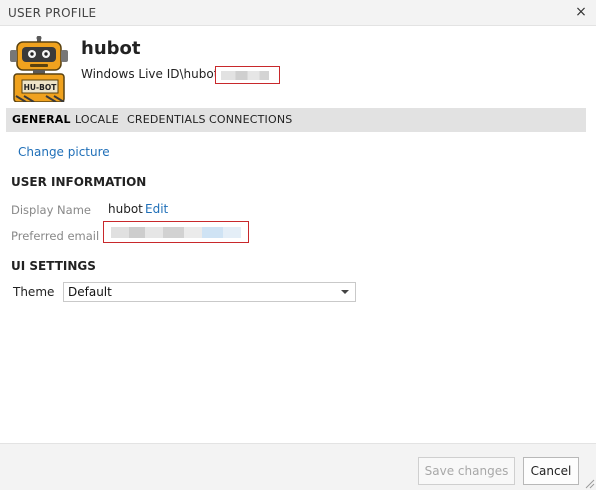  Describe the element at coordinates (64, 152) in the screenshot. I see `change-picture-link: Change picture` at that location.